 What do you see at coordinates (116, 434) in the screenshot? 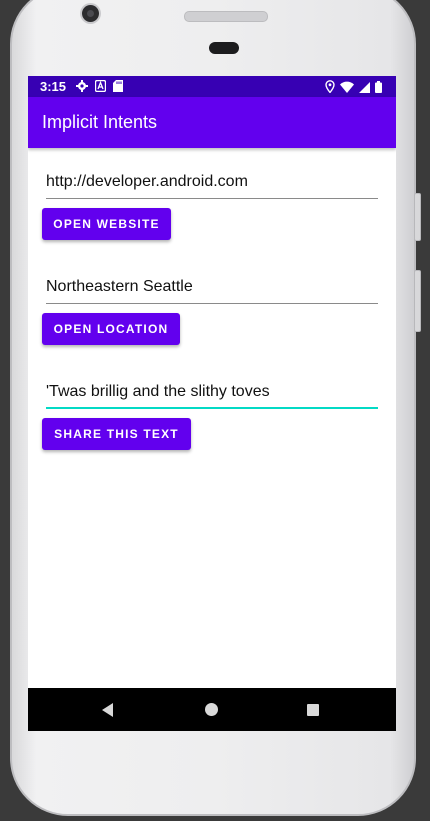
I see `share-text-button: SHARE THIS TEXT` at bounding box center [116, 434].